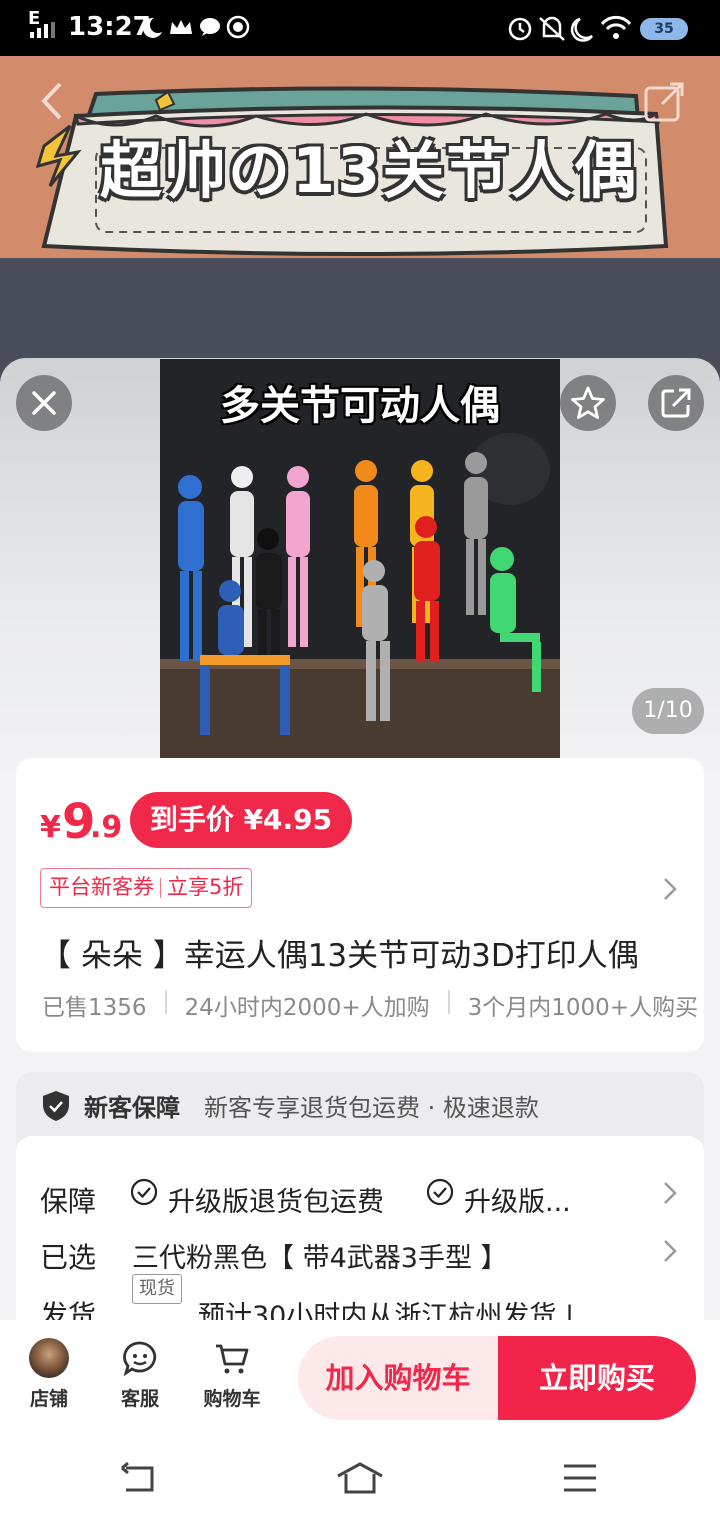 Image resolution: width=720 pixels, height=1520 pixels. I want to click on store-banner: 超帅の13关节人偶, so click(360, 157).